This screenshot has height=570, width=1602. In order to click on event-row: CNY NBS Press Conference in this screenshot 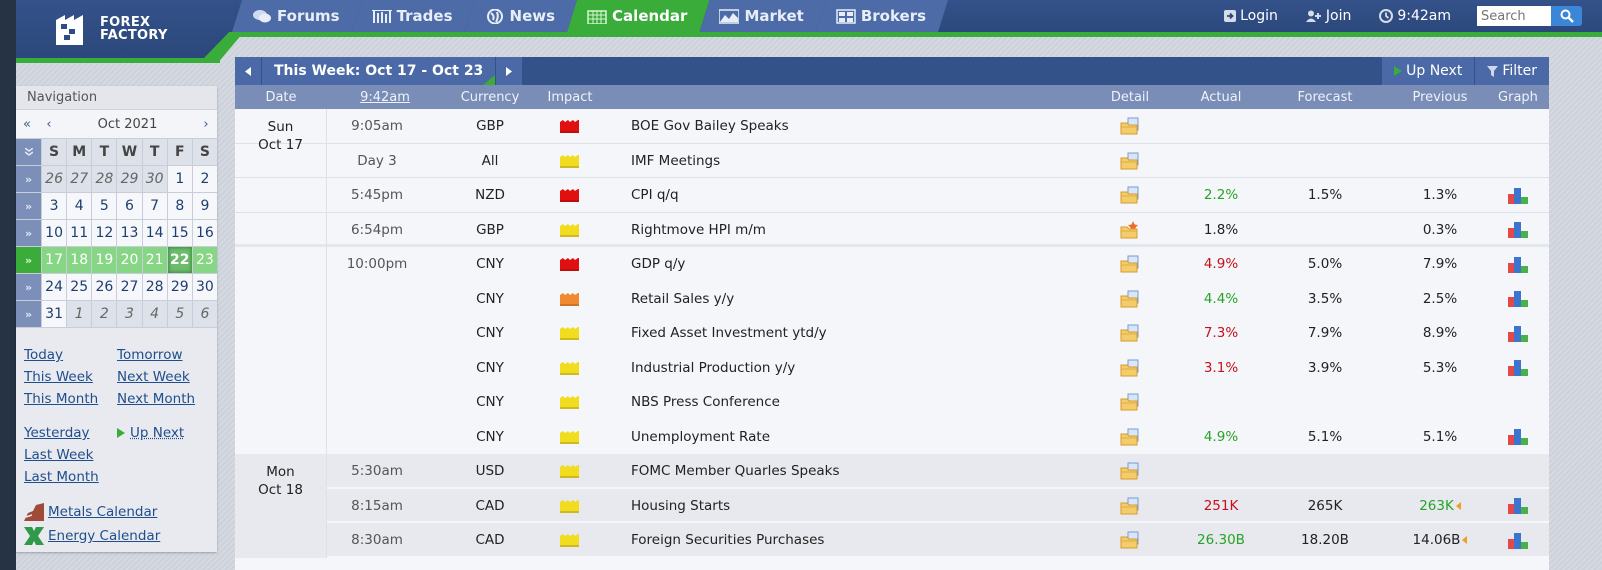, I will do `click(892, 402)`.